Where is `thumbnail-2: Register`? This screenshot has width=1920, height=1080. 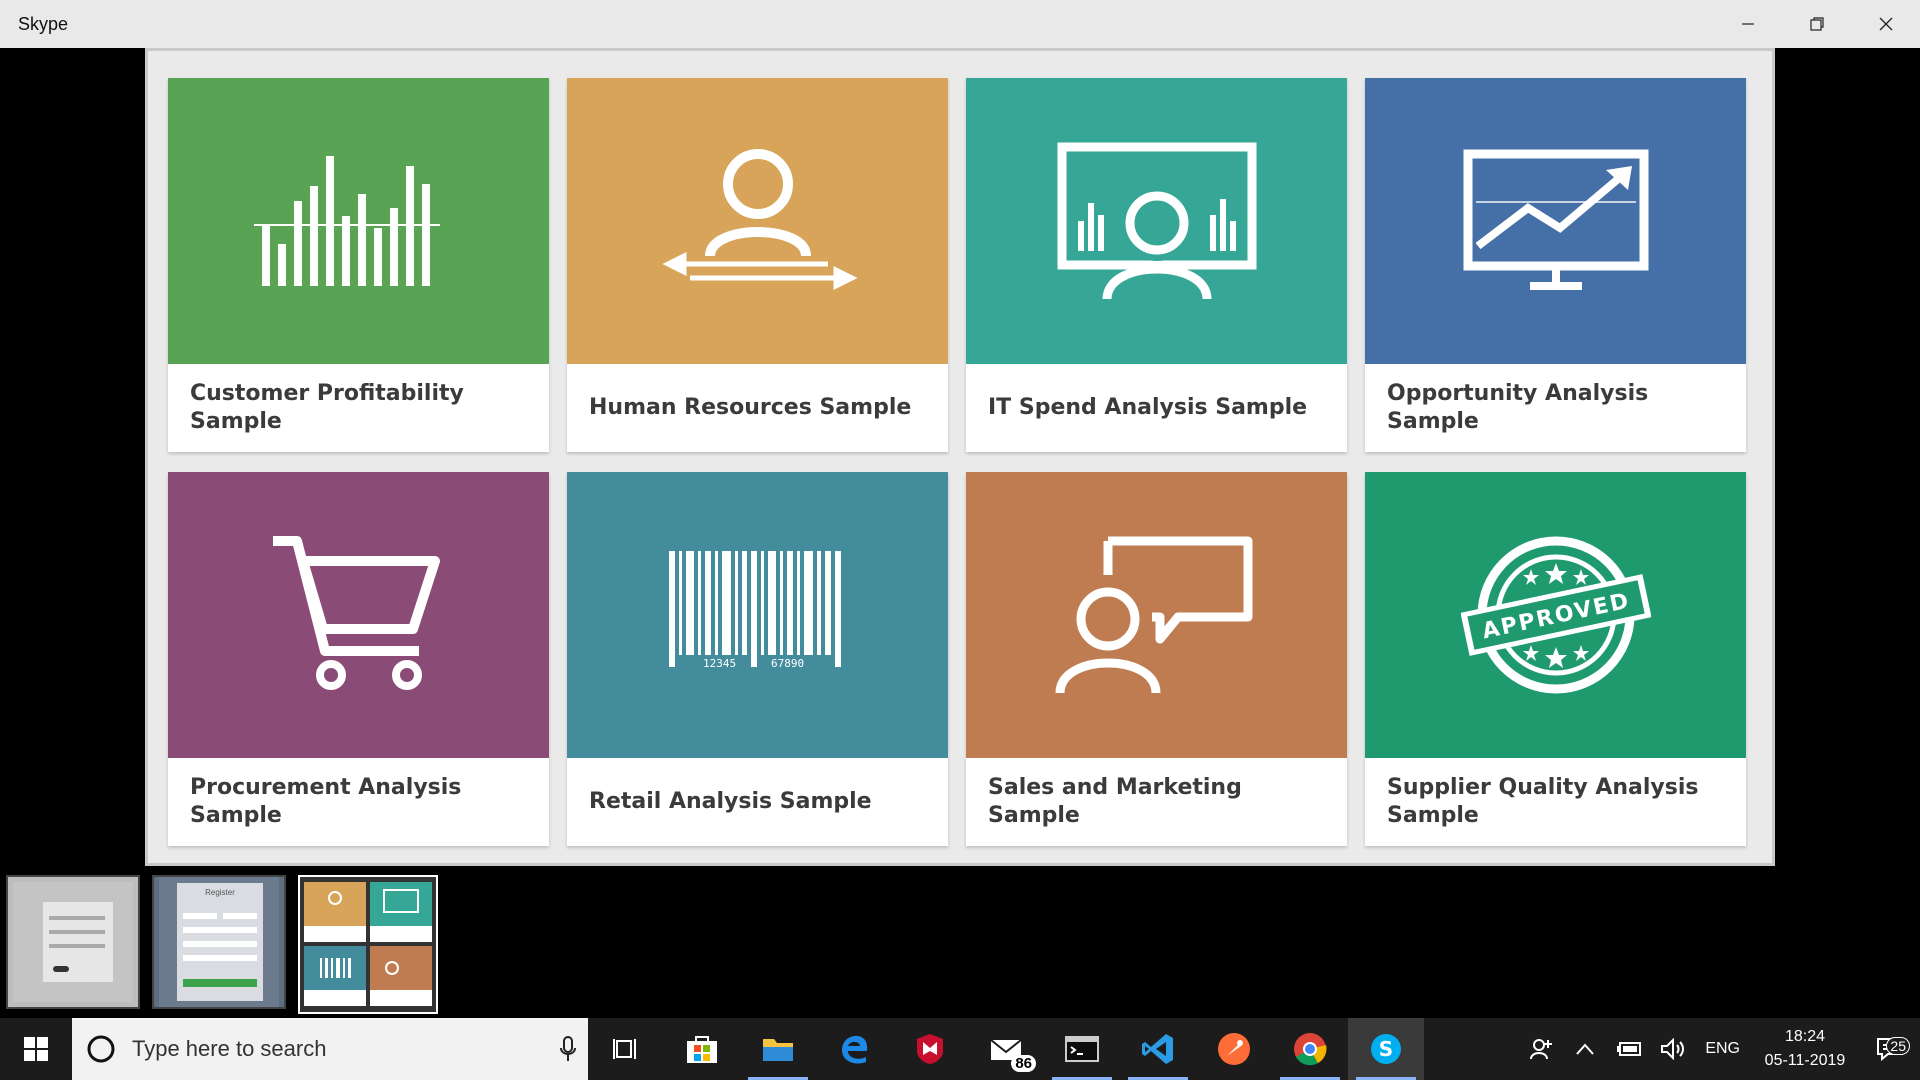
thumbnail-2: Register is located at coordinates (219, 942).